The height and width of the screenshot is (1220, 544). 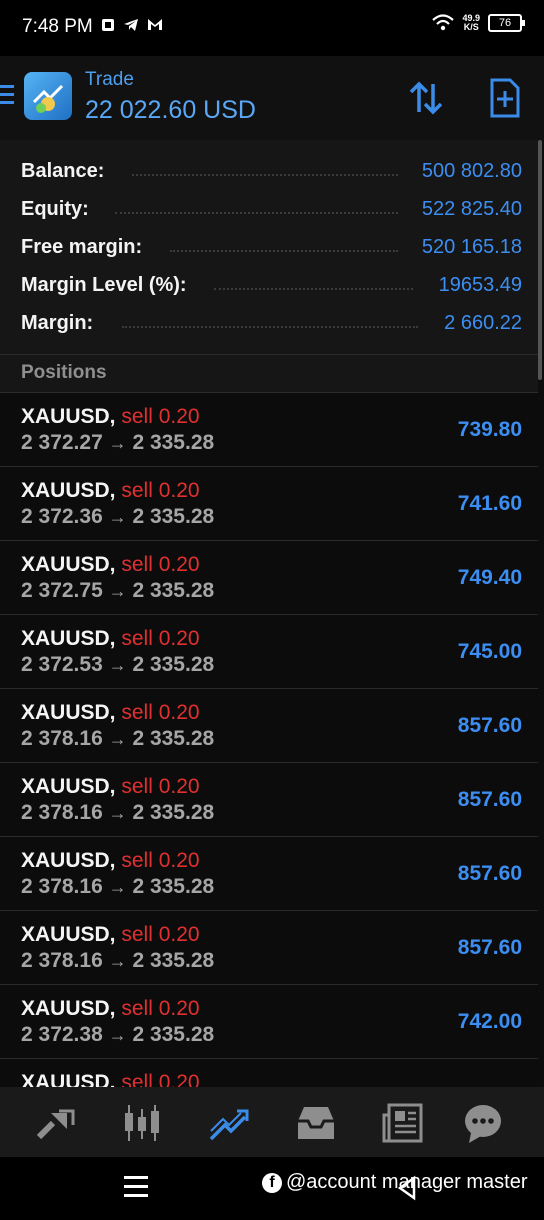 What do you see at coordinates (48, 96) in the screenshot?
I see `app-logo` at bounding box center [48, 96].